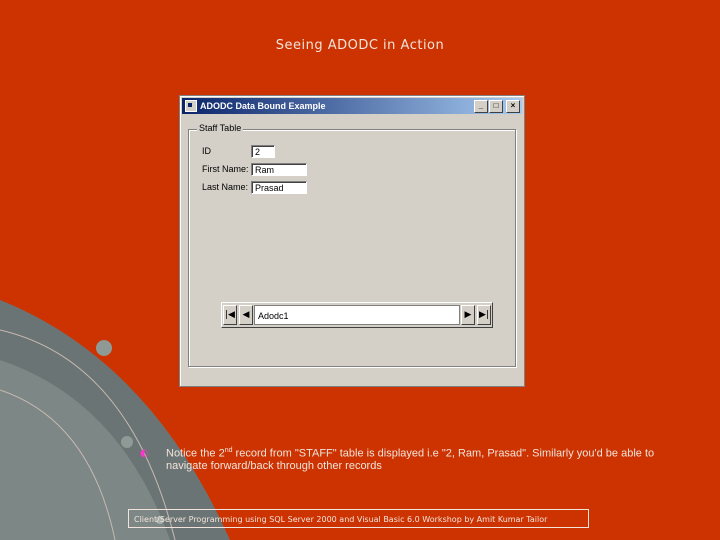 Image resolution: width=720 pixels, height=540 pixels. What do you see at coordinates (279, 187) in the screenshot?
I see `last-name-field: Prasad` at bounding box center [279, 187].